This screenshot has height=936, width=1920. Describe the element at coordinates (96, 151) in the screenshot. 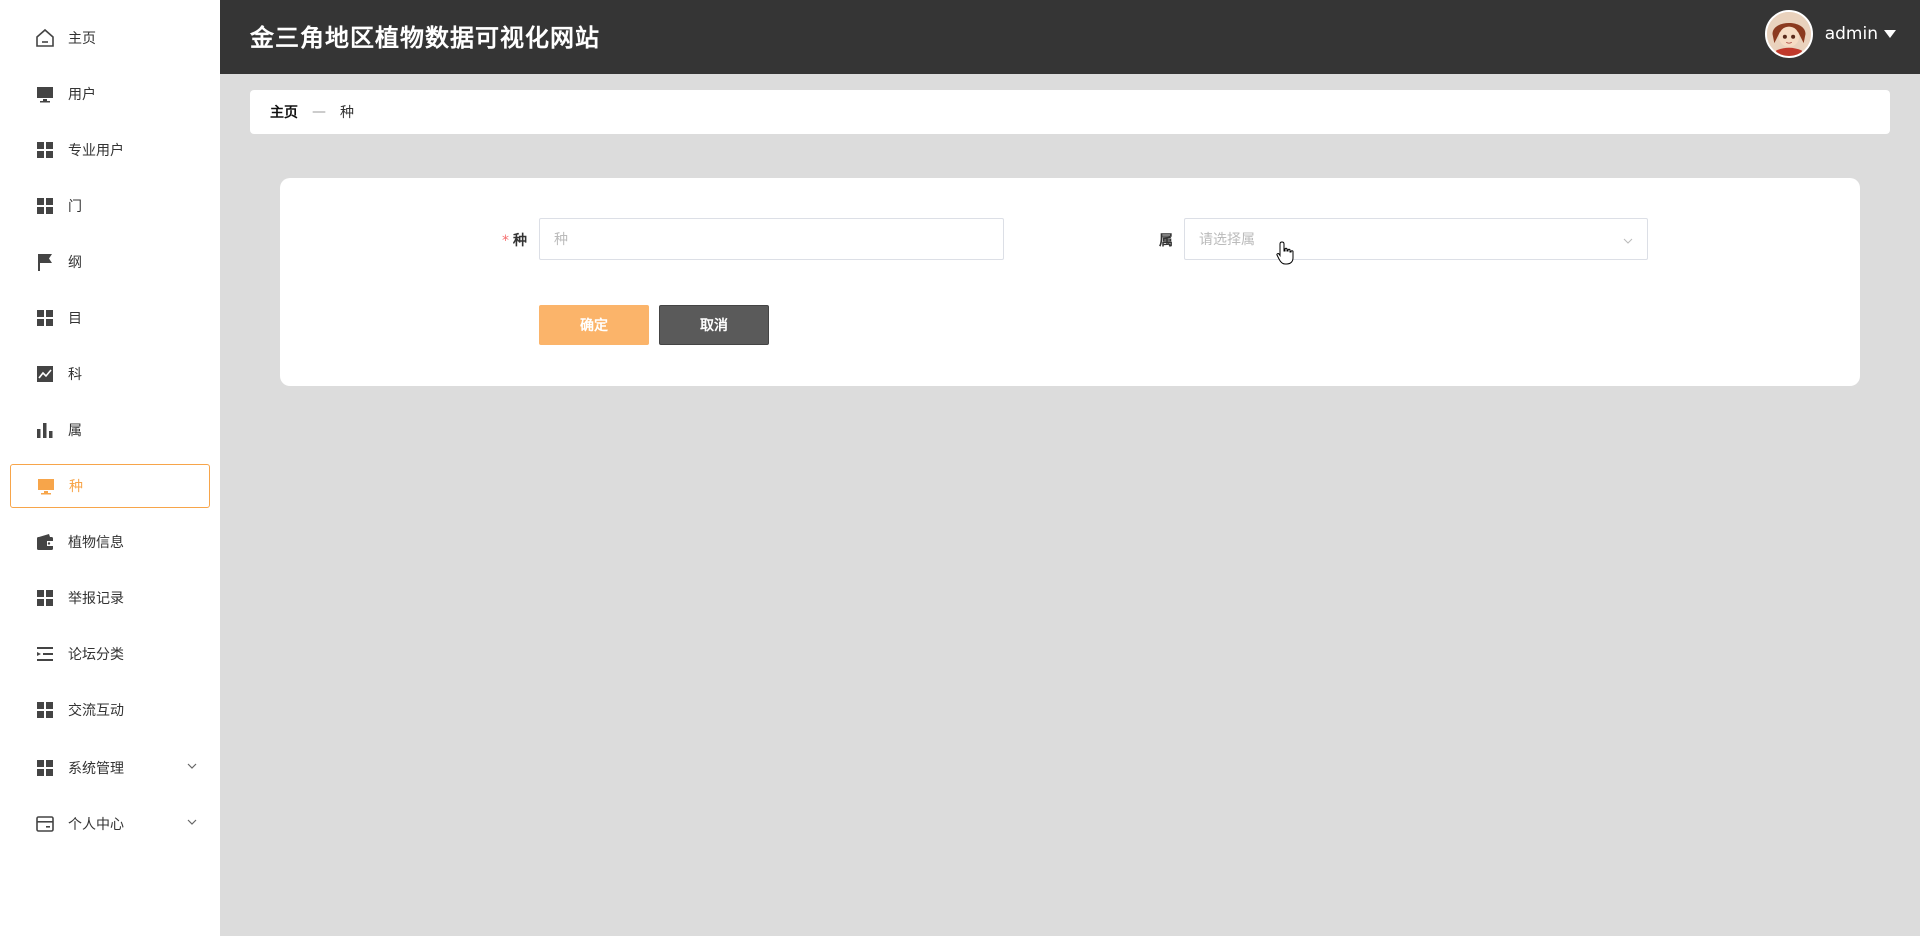

I see `sidebar-item-label: 专业用户` at that location.